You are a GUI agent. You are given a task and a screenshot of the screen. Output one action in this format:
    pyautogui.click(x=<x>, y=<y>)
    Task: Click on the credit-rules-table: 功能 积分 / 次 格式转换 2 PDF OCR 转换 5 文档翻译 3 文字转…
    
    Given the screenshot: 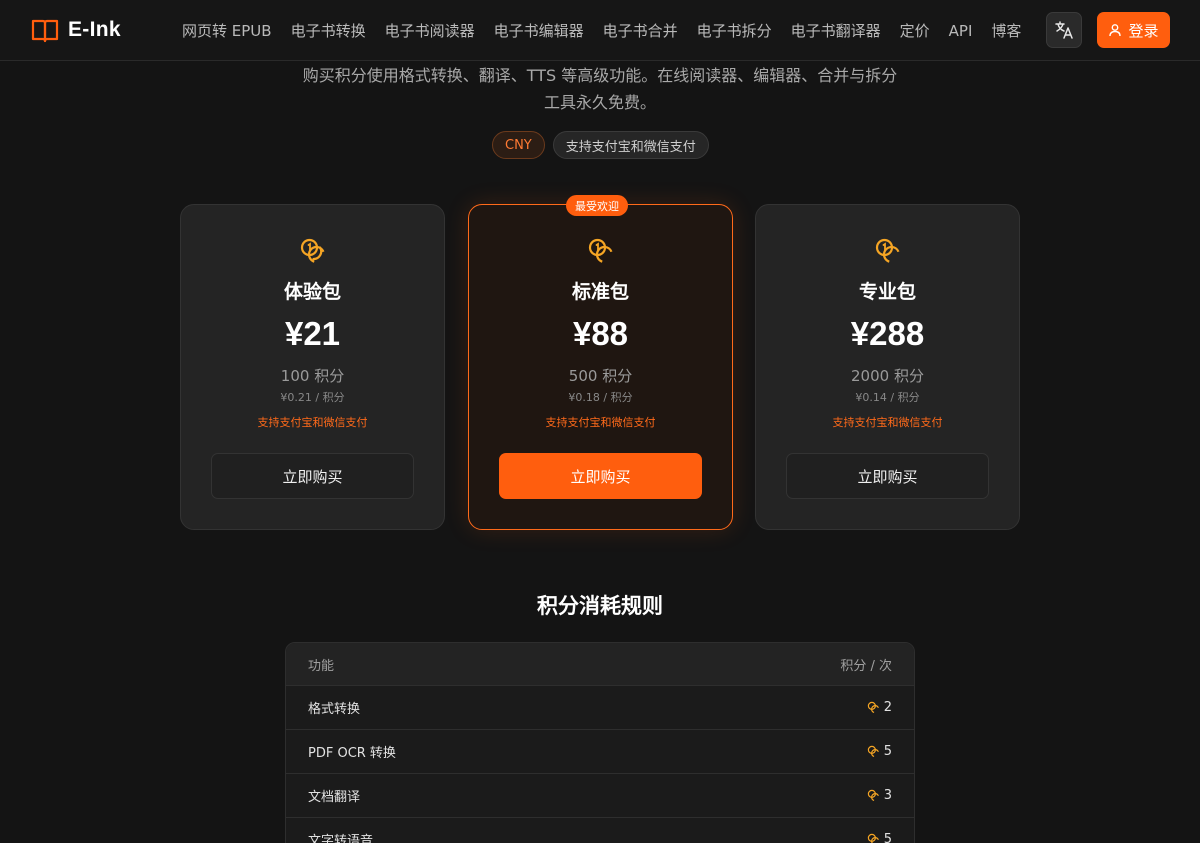 What is the action you would take?
    pyautogui.click(x=600, y=742)
    